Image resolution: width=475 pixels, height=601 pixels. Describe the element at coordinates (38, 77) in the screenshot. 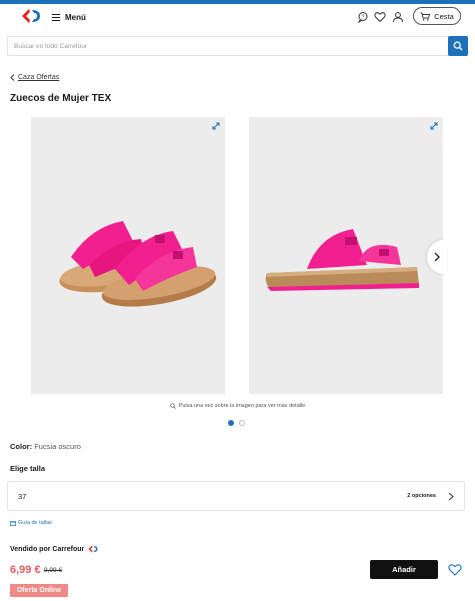

I see `breadcrumb-link: Caza Ofertas` at that location.